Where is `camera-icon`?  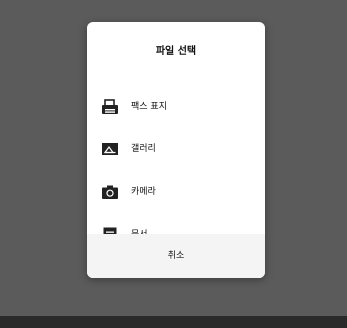 camera-icon is located at coordinates (110, 192).